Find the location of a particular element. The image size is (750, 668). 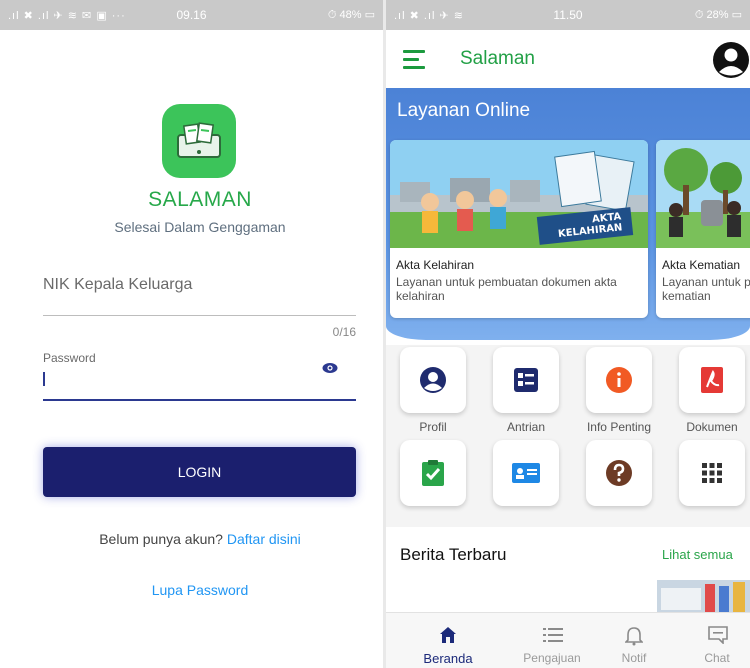

grid-icon is located at coordinates (712, 473).